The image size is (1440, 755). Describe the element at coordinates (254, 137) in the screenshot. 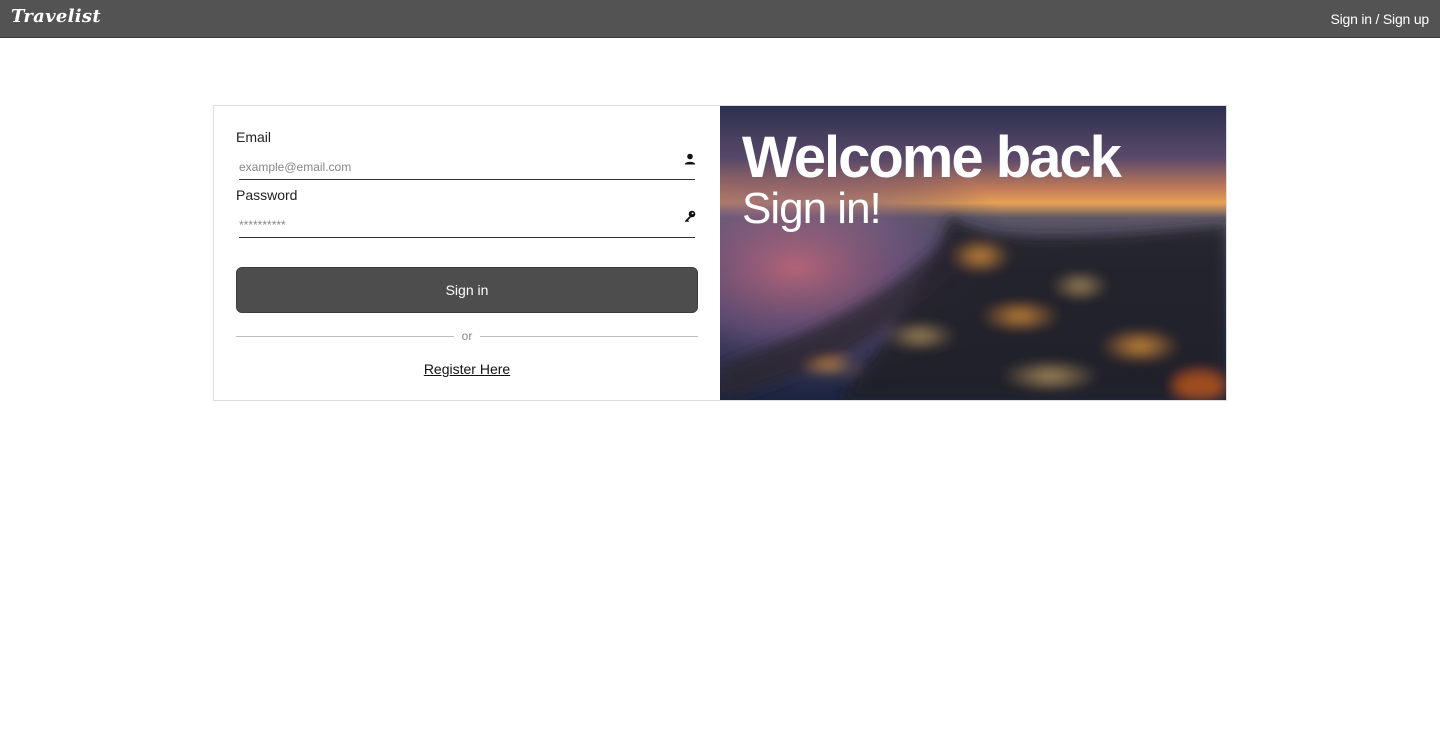

I see `email-label: Email` at that location.